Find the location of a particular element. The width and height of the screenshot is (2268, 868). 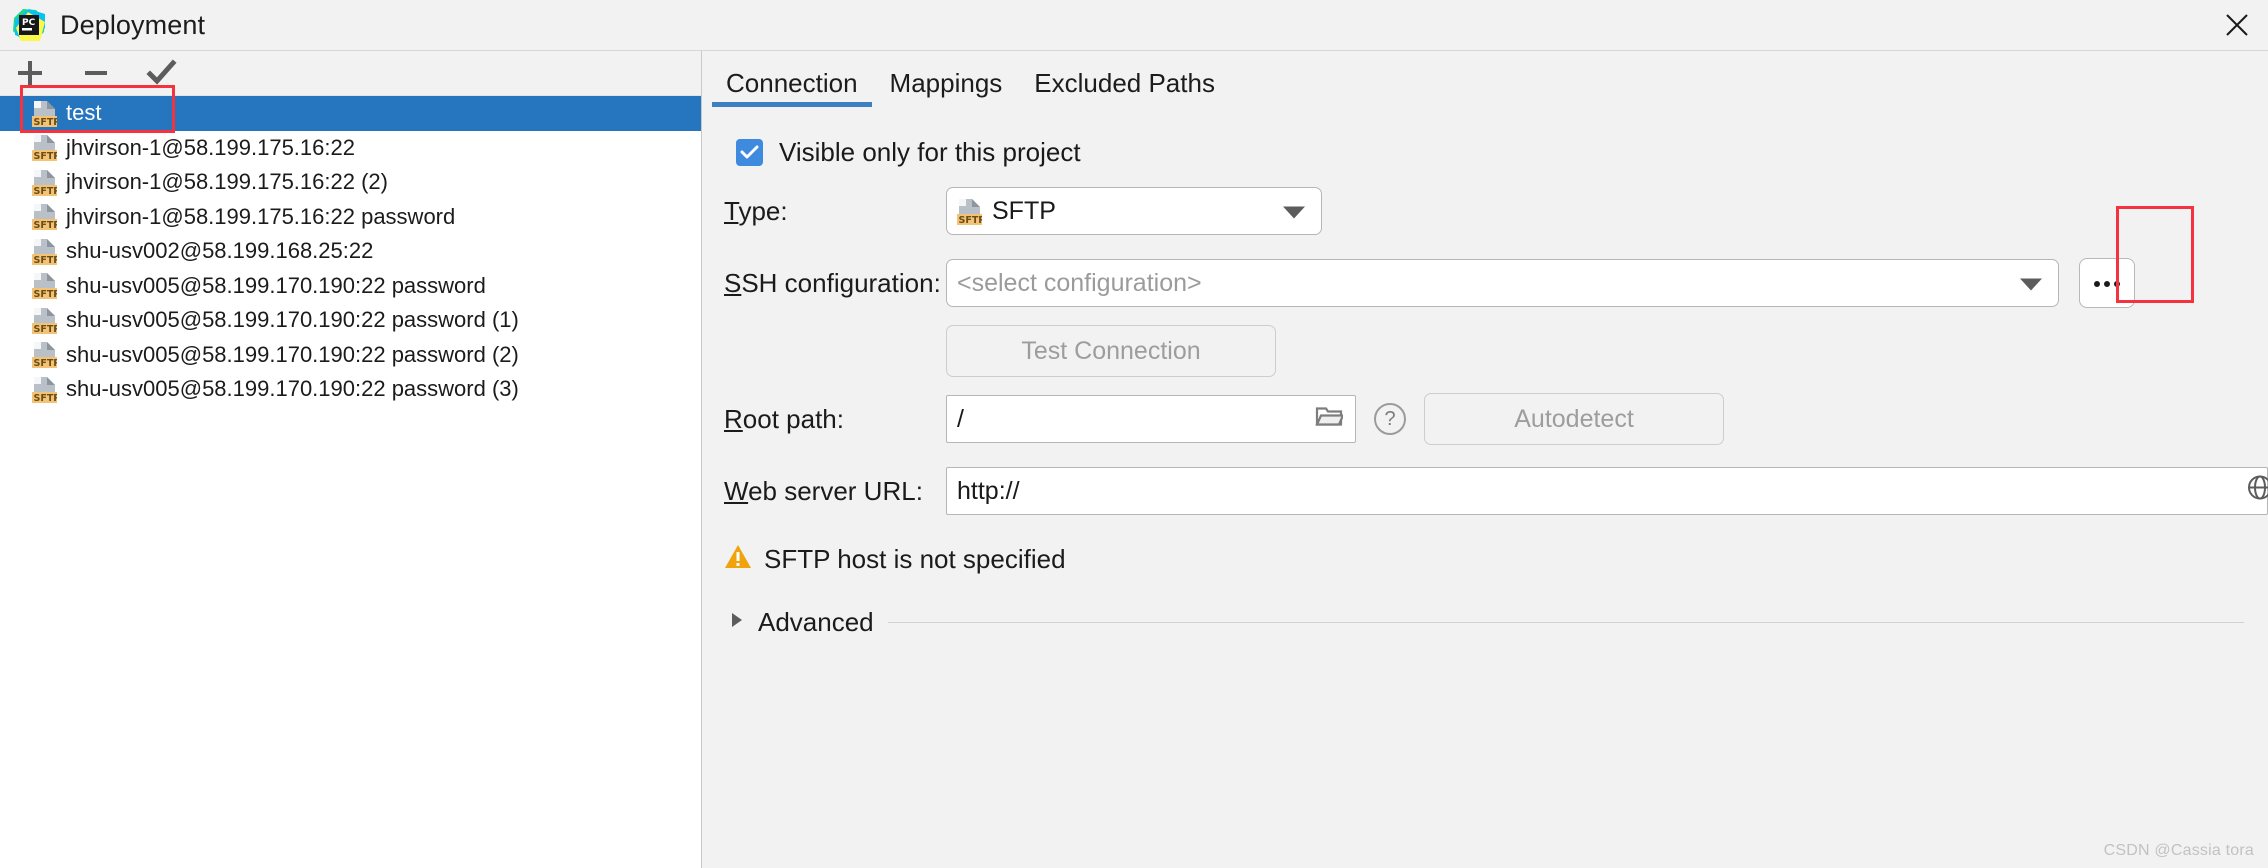

list-item: SFTP jhvirson-1@58.199.175.16:22 is located at coordinates (350, 148).